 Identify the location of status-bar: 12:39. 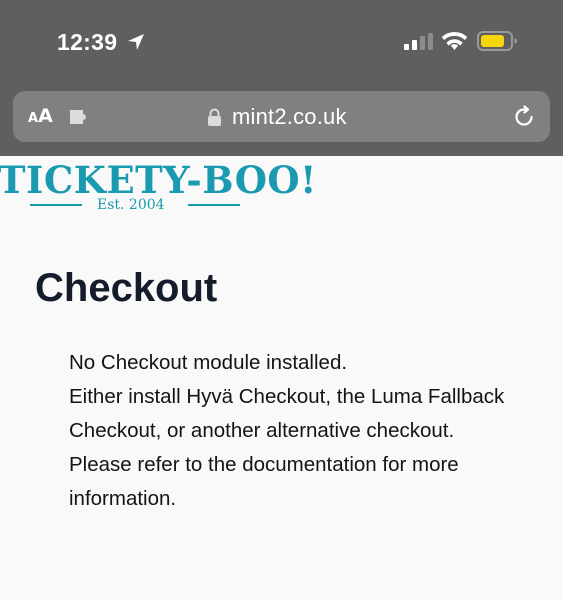
(281, 41).